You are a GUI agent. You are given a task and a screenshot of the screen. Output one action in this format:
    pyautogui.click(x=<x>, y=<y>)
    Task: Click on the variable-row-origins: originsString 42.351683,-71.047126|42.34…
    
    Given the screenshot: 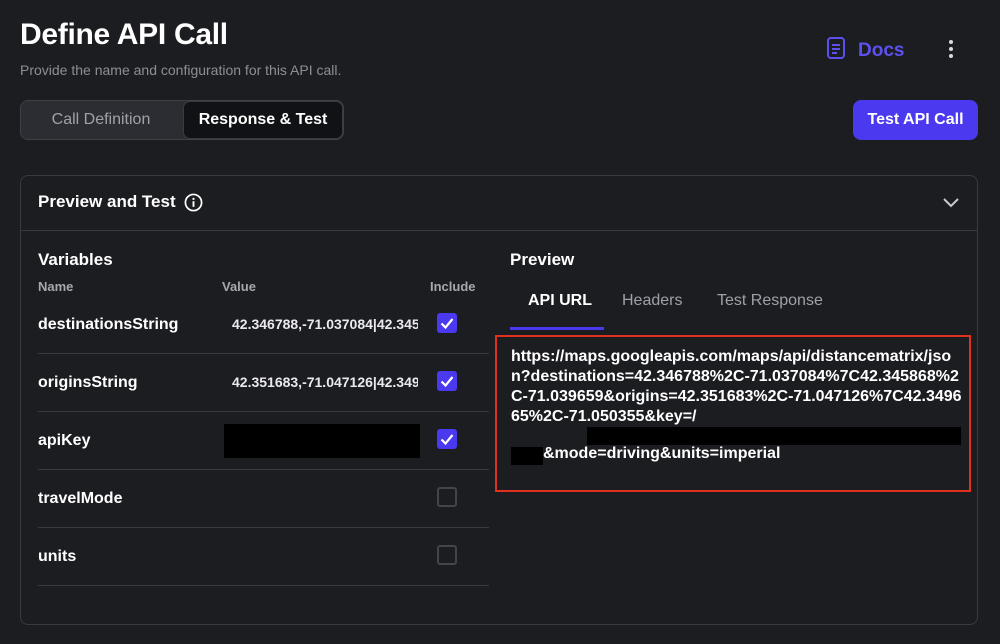 What is the action you would take?
    pyautogui.click(x=263, y=383)
    